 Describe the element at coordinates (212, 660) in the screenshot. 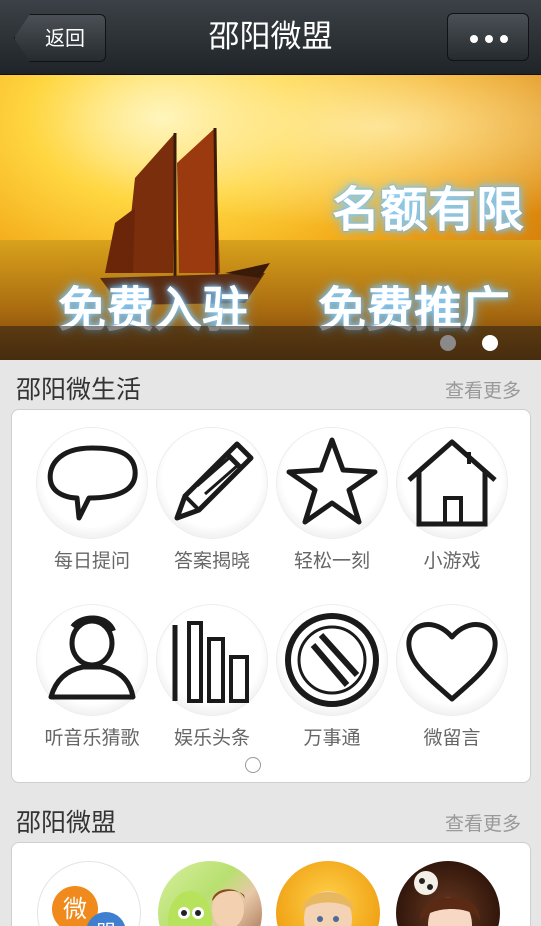

I see `bar-chart-icon` at that location.